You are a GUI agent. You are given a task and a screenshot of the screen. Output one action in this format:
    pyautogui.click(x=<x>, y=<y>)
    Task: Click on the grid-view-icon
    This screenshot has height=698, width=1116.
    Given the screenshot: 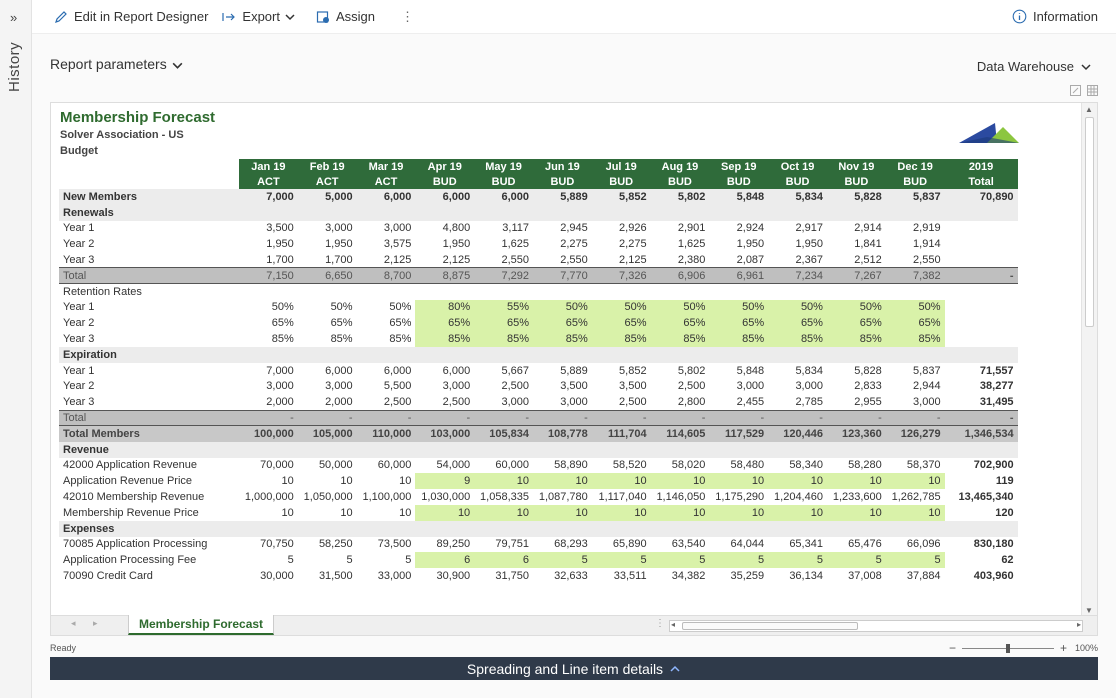 What is the action you would take?
    pyautogui.click(x=1092, y=90)
    